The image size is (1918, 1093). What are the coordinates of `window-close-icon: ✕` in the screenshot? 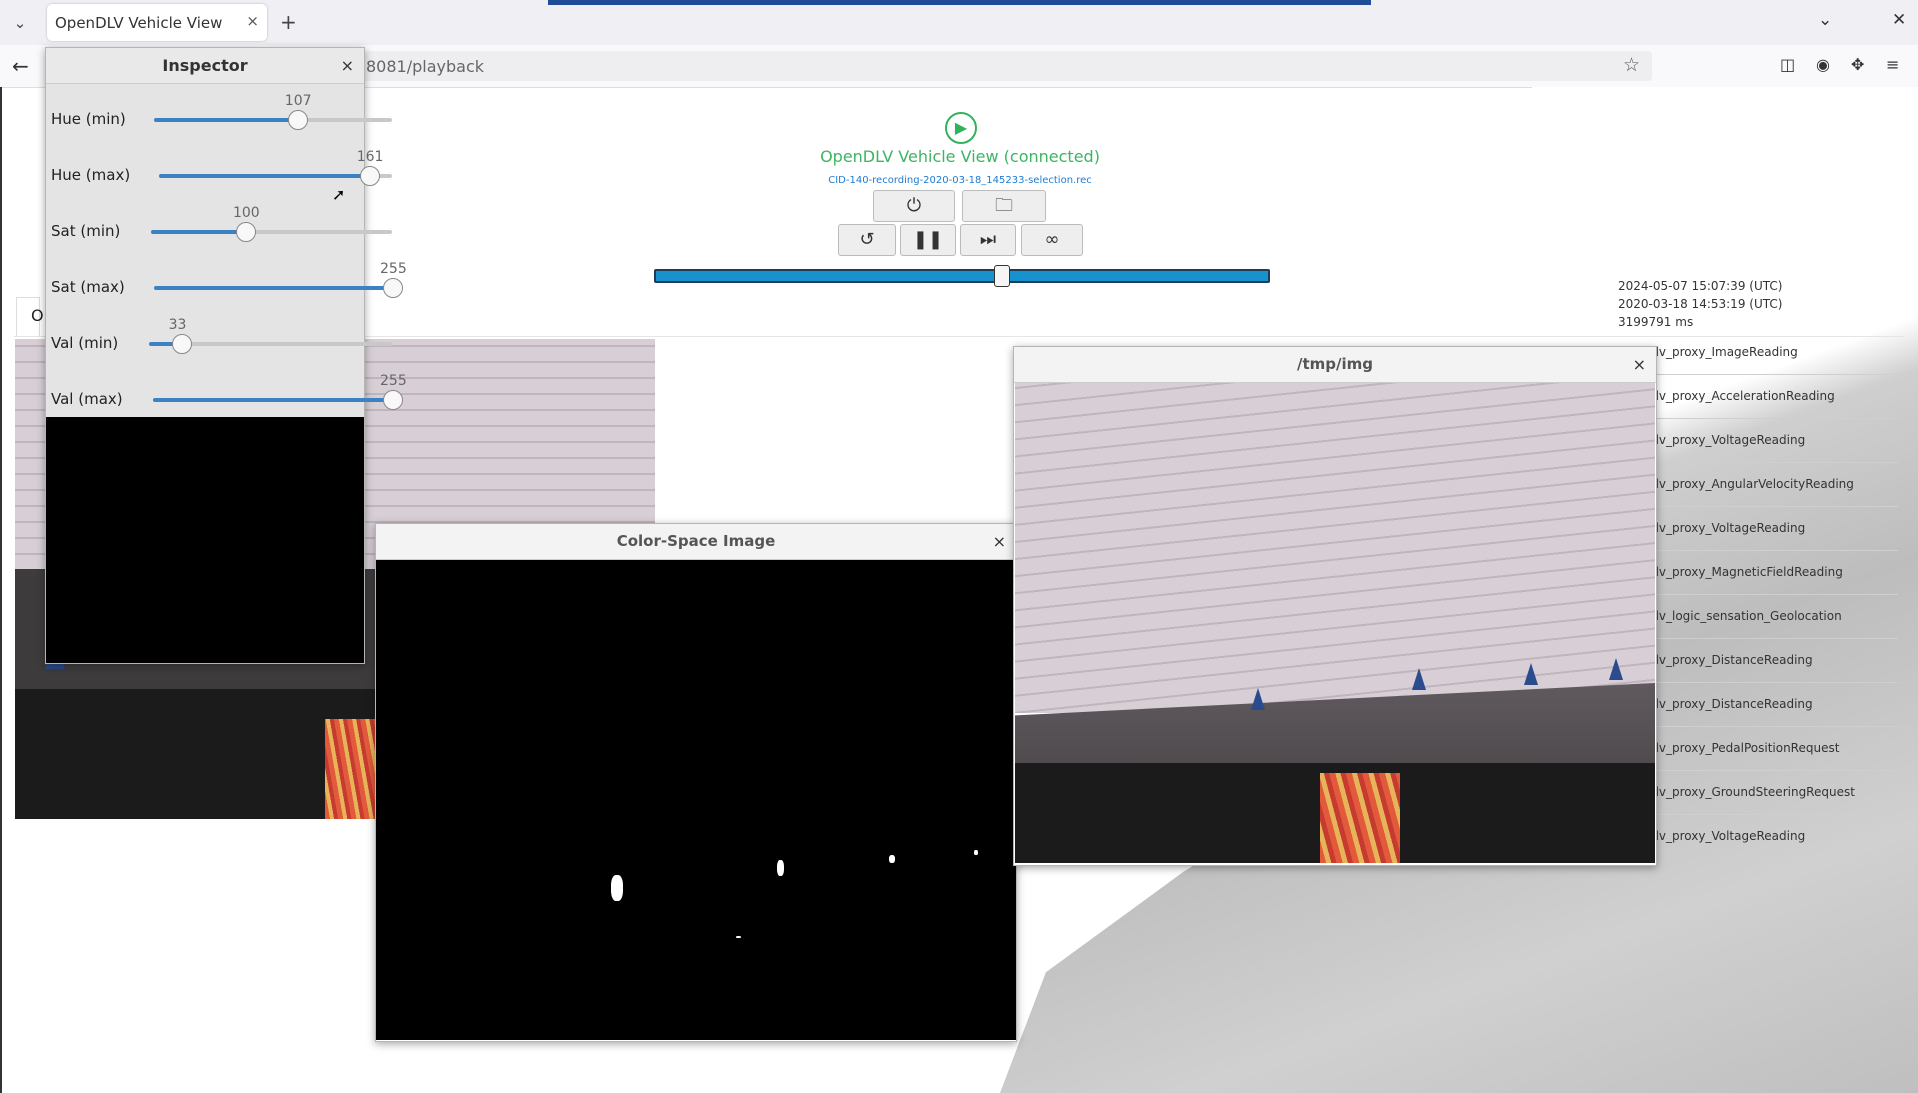 It's located at (1899, 20).